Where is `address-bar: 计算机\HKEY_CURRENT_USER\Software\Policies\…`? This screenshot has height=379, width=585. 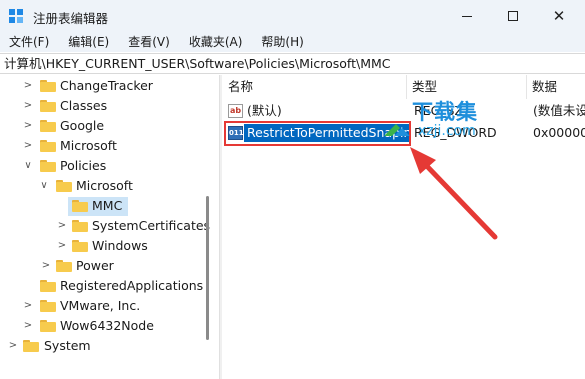 address-bar: 计算机\HKEY_CURRENT_USER\Software\Policies\… is located at coordinates (292, 63).